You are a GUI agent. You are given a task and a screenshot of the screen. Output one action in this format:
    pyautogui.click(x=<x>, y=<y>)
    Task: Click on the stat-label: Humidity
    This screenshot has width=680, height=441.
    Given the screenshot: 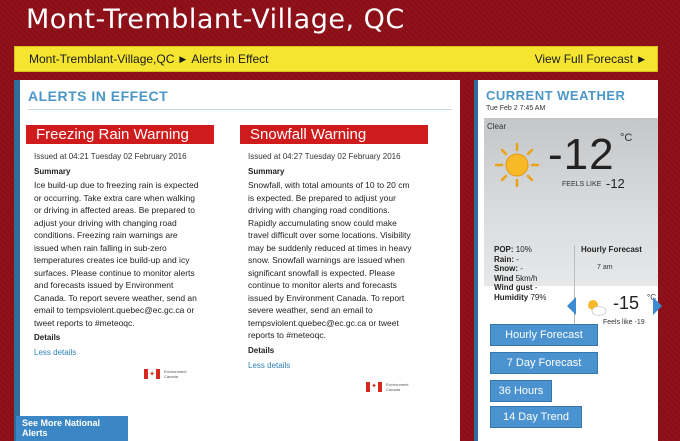 What is the action you would take?
    pyautogui.click(x=511, y=297)
    